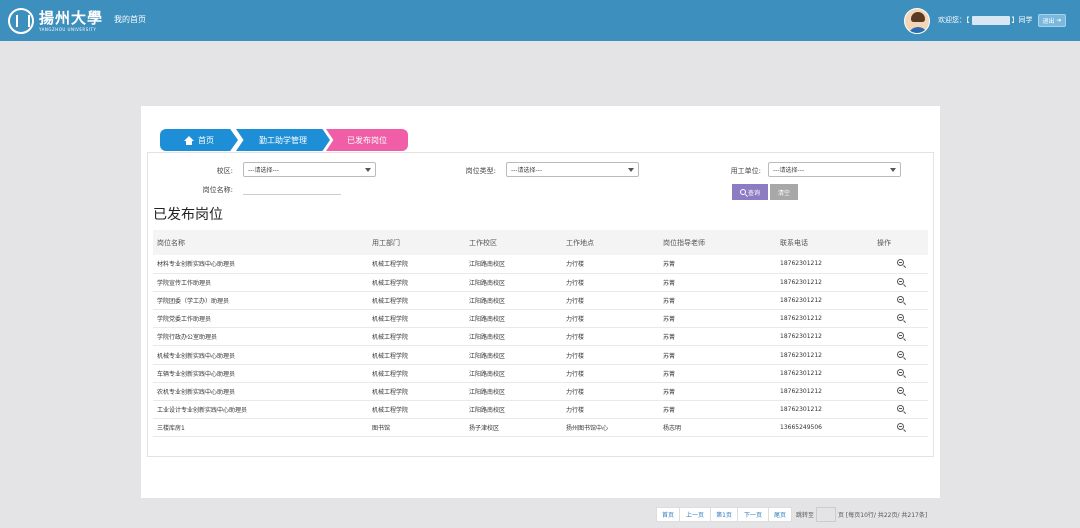  I want to click on campus-select-value: ---请选择---, so click(263, 170).